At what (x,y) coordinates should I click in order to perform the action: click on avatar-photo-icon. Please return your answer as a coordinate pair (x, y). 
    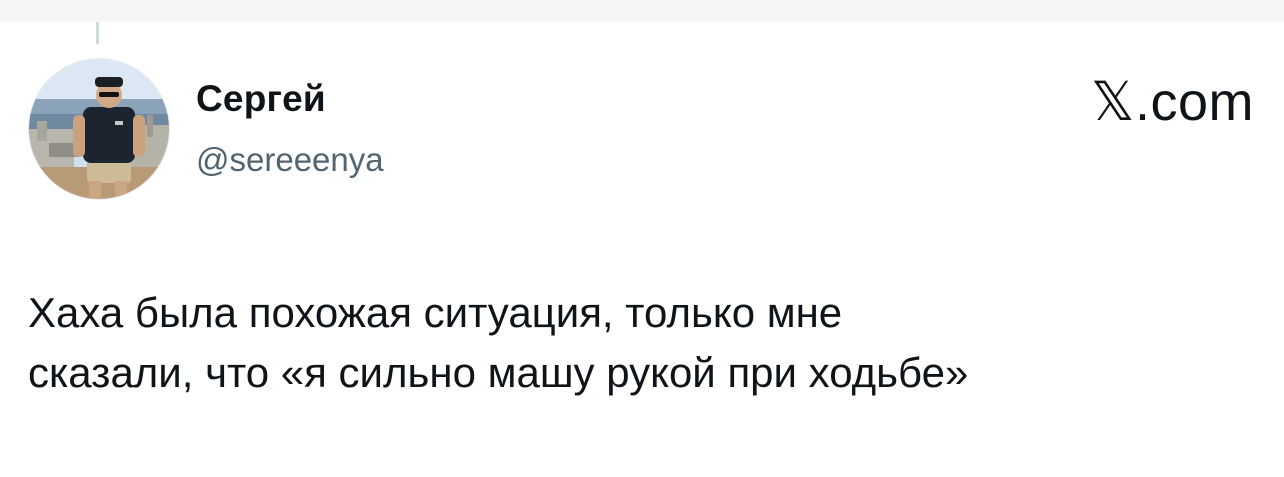
    Looking at the image, I should click on (99, 129).